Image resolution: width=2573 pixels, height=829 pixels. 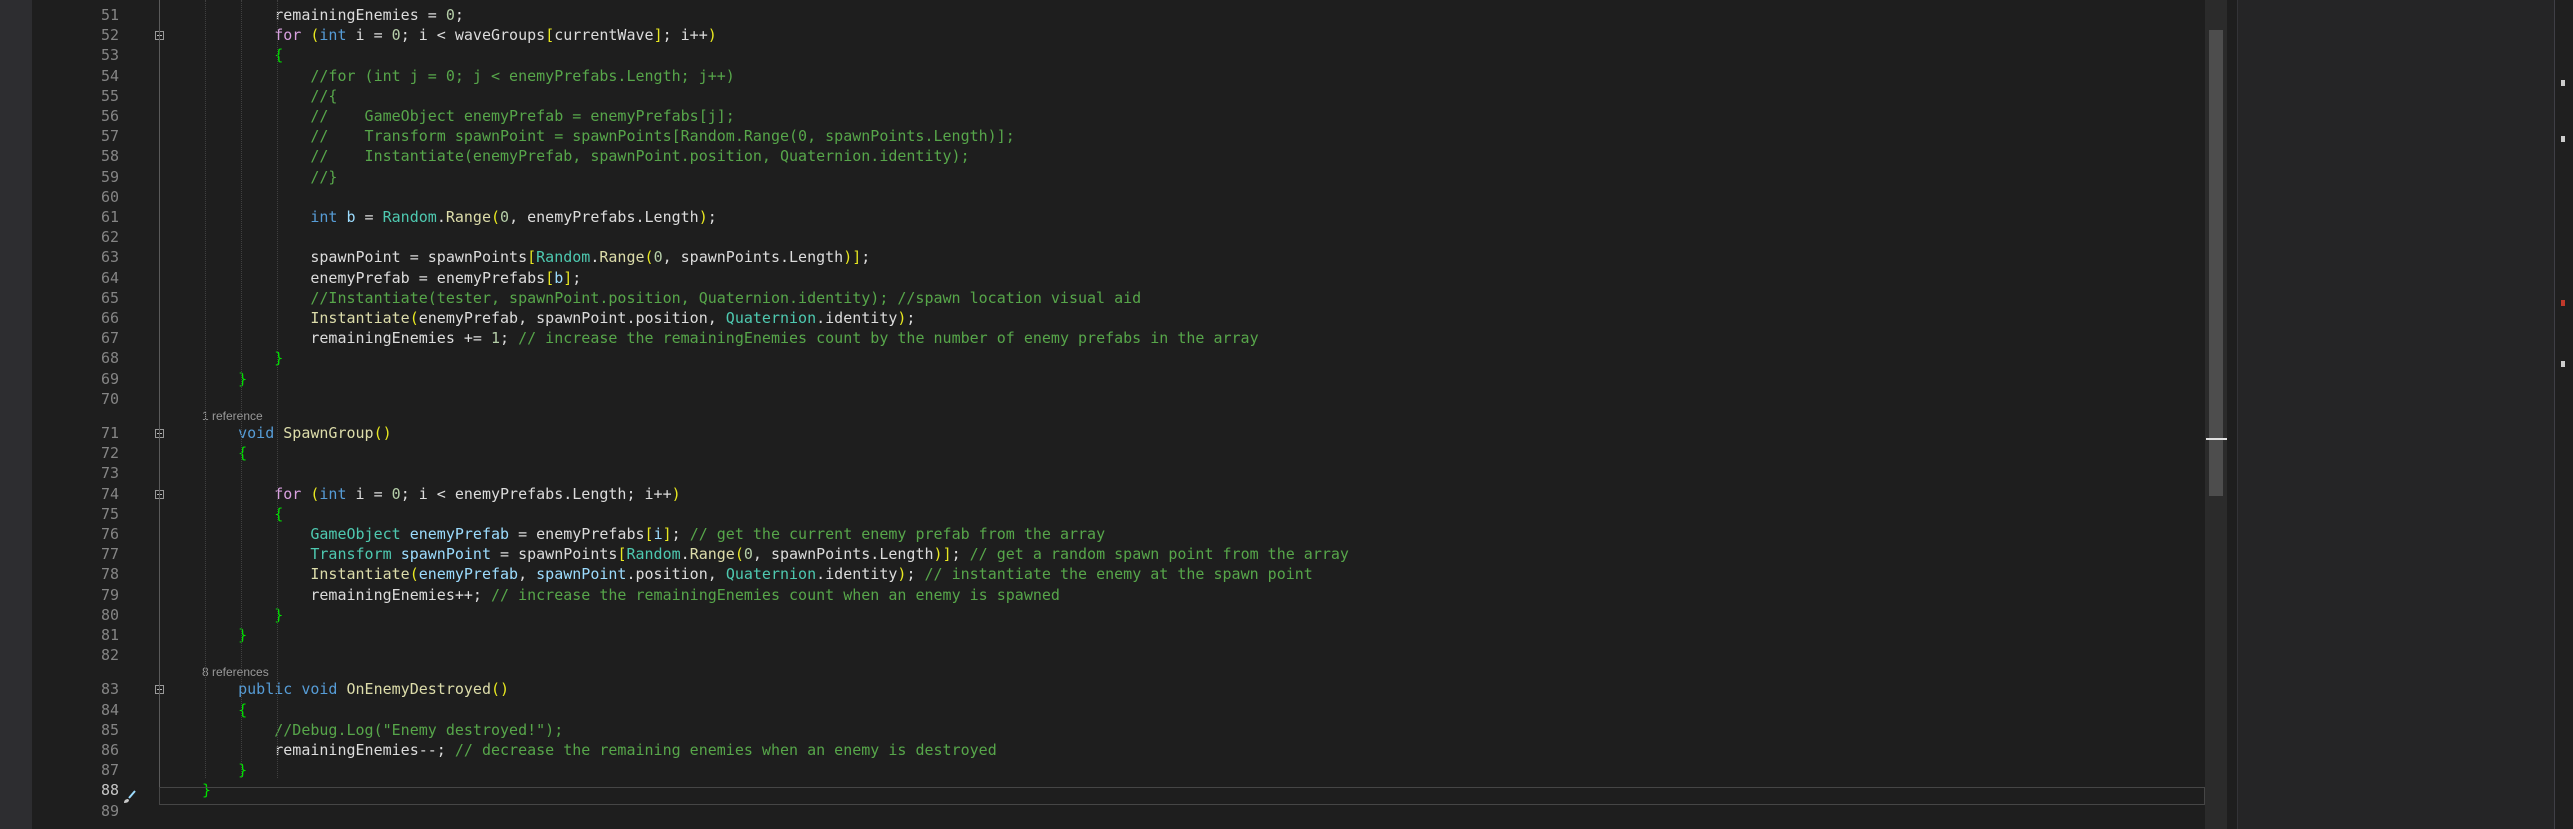 I want to click on vertical-scrollbar, so click(x=2216, y=414).